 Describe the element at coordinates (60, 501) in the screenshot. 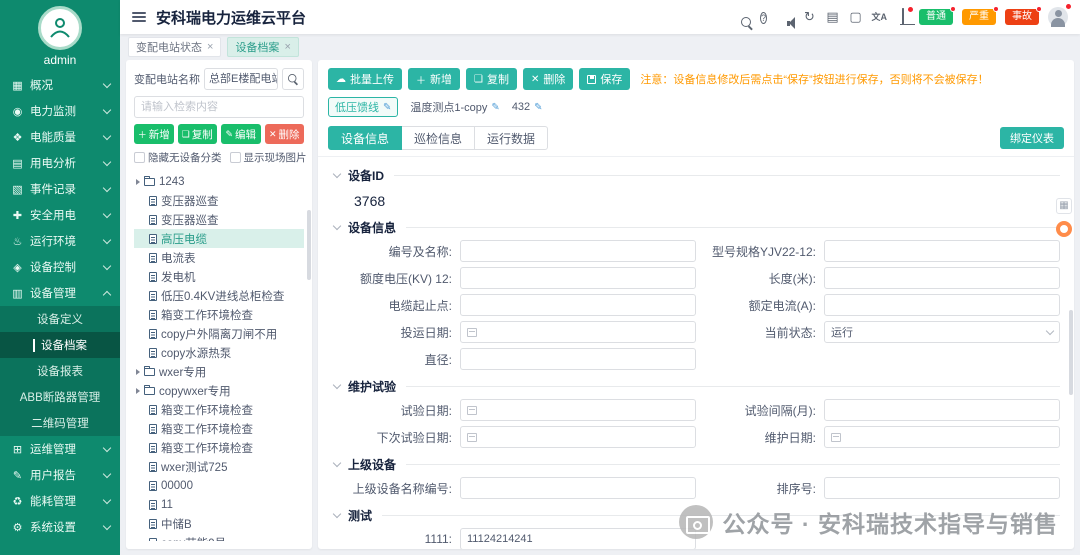

I see `sidebar-item-energy-mgmt: ♻ 能耗管理` at that location.